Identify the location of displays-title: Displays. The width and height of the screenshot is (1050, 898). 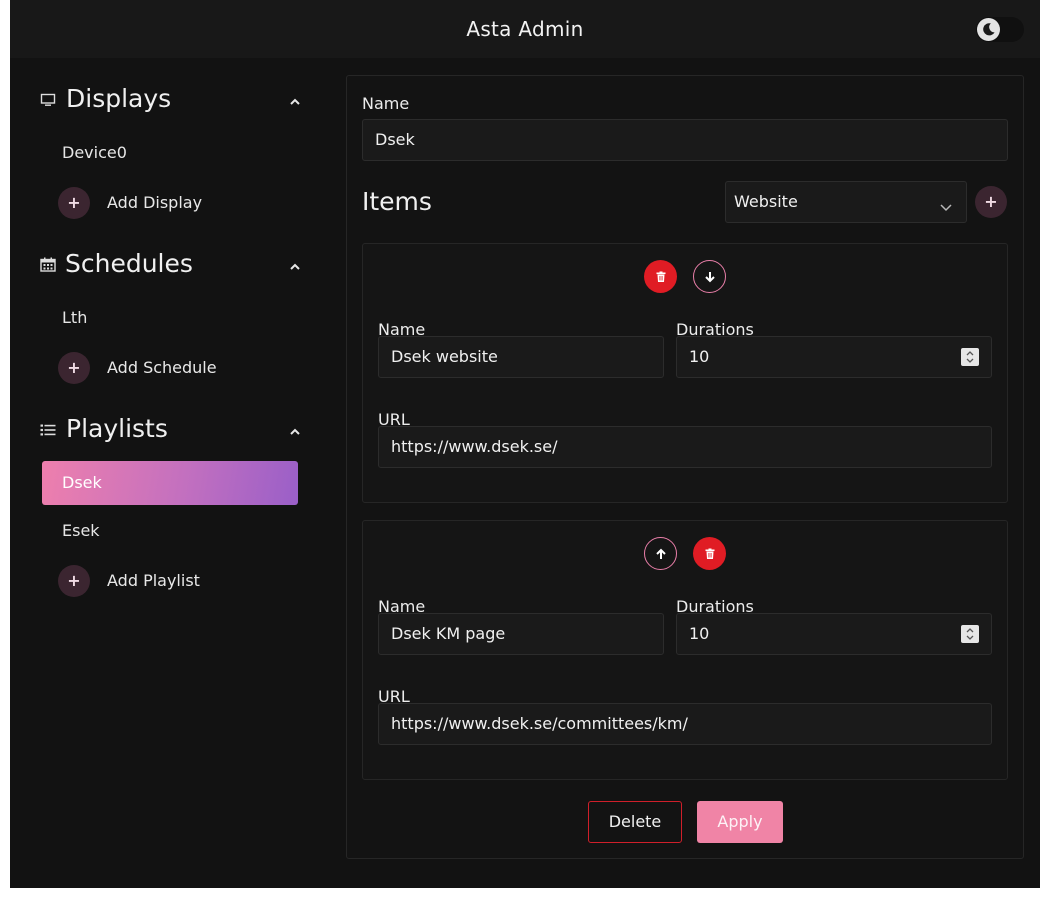
(119, 98).